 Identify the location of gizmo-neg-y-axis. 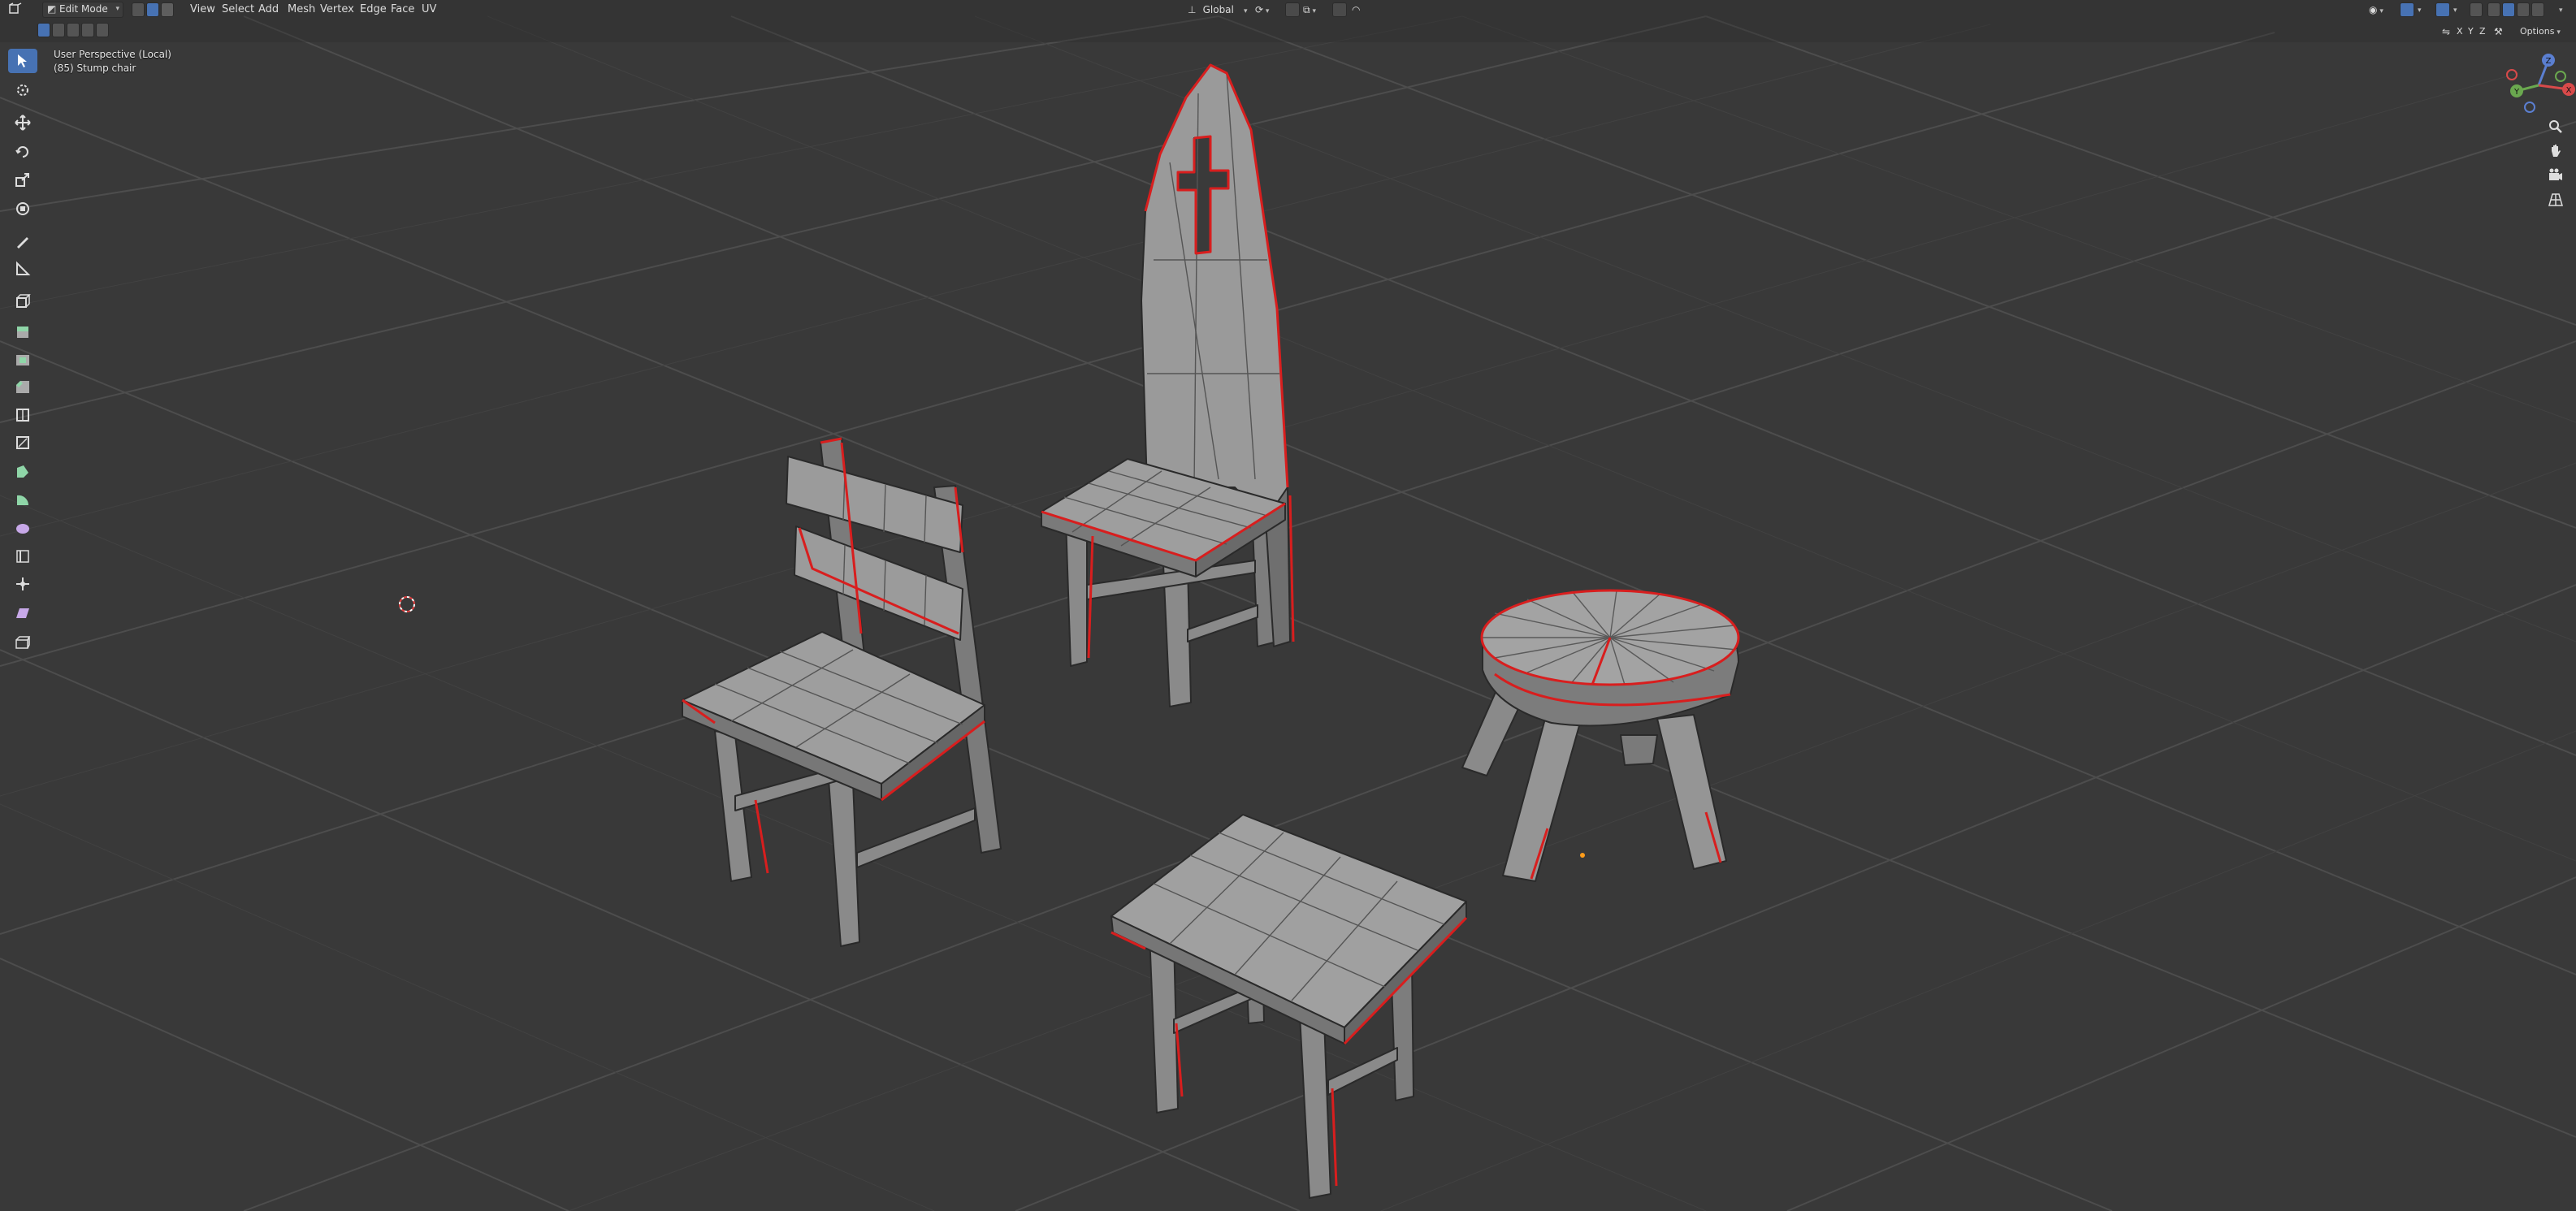
(2560, 76).